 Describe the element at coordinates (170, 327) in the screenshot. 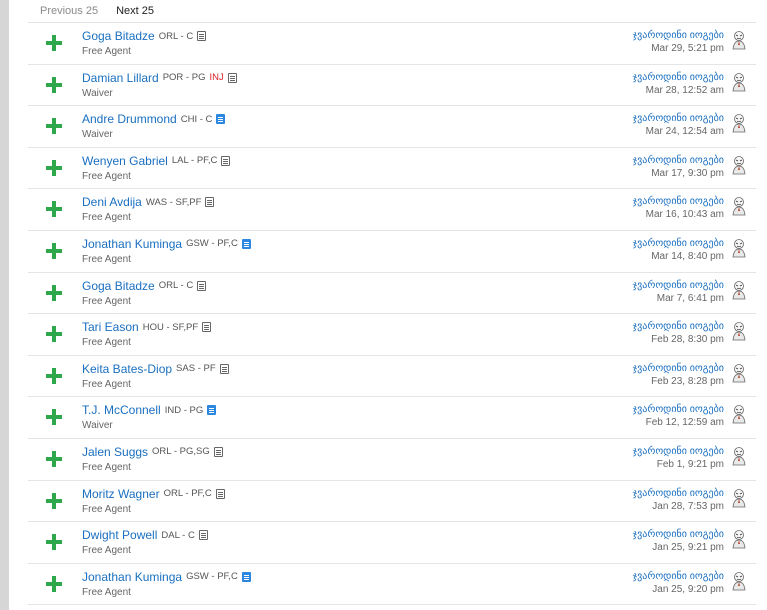

I see `player-team-position: HOU - SF,PF` at that location.